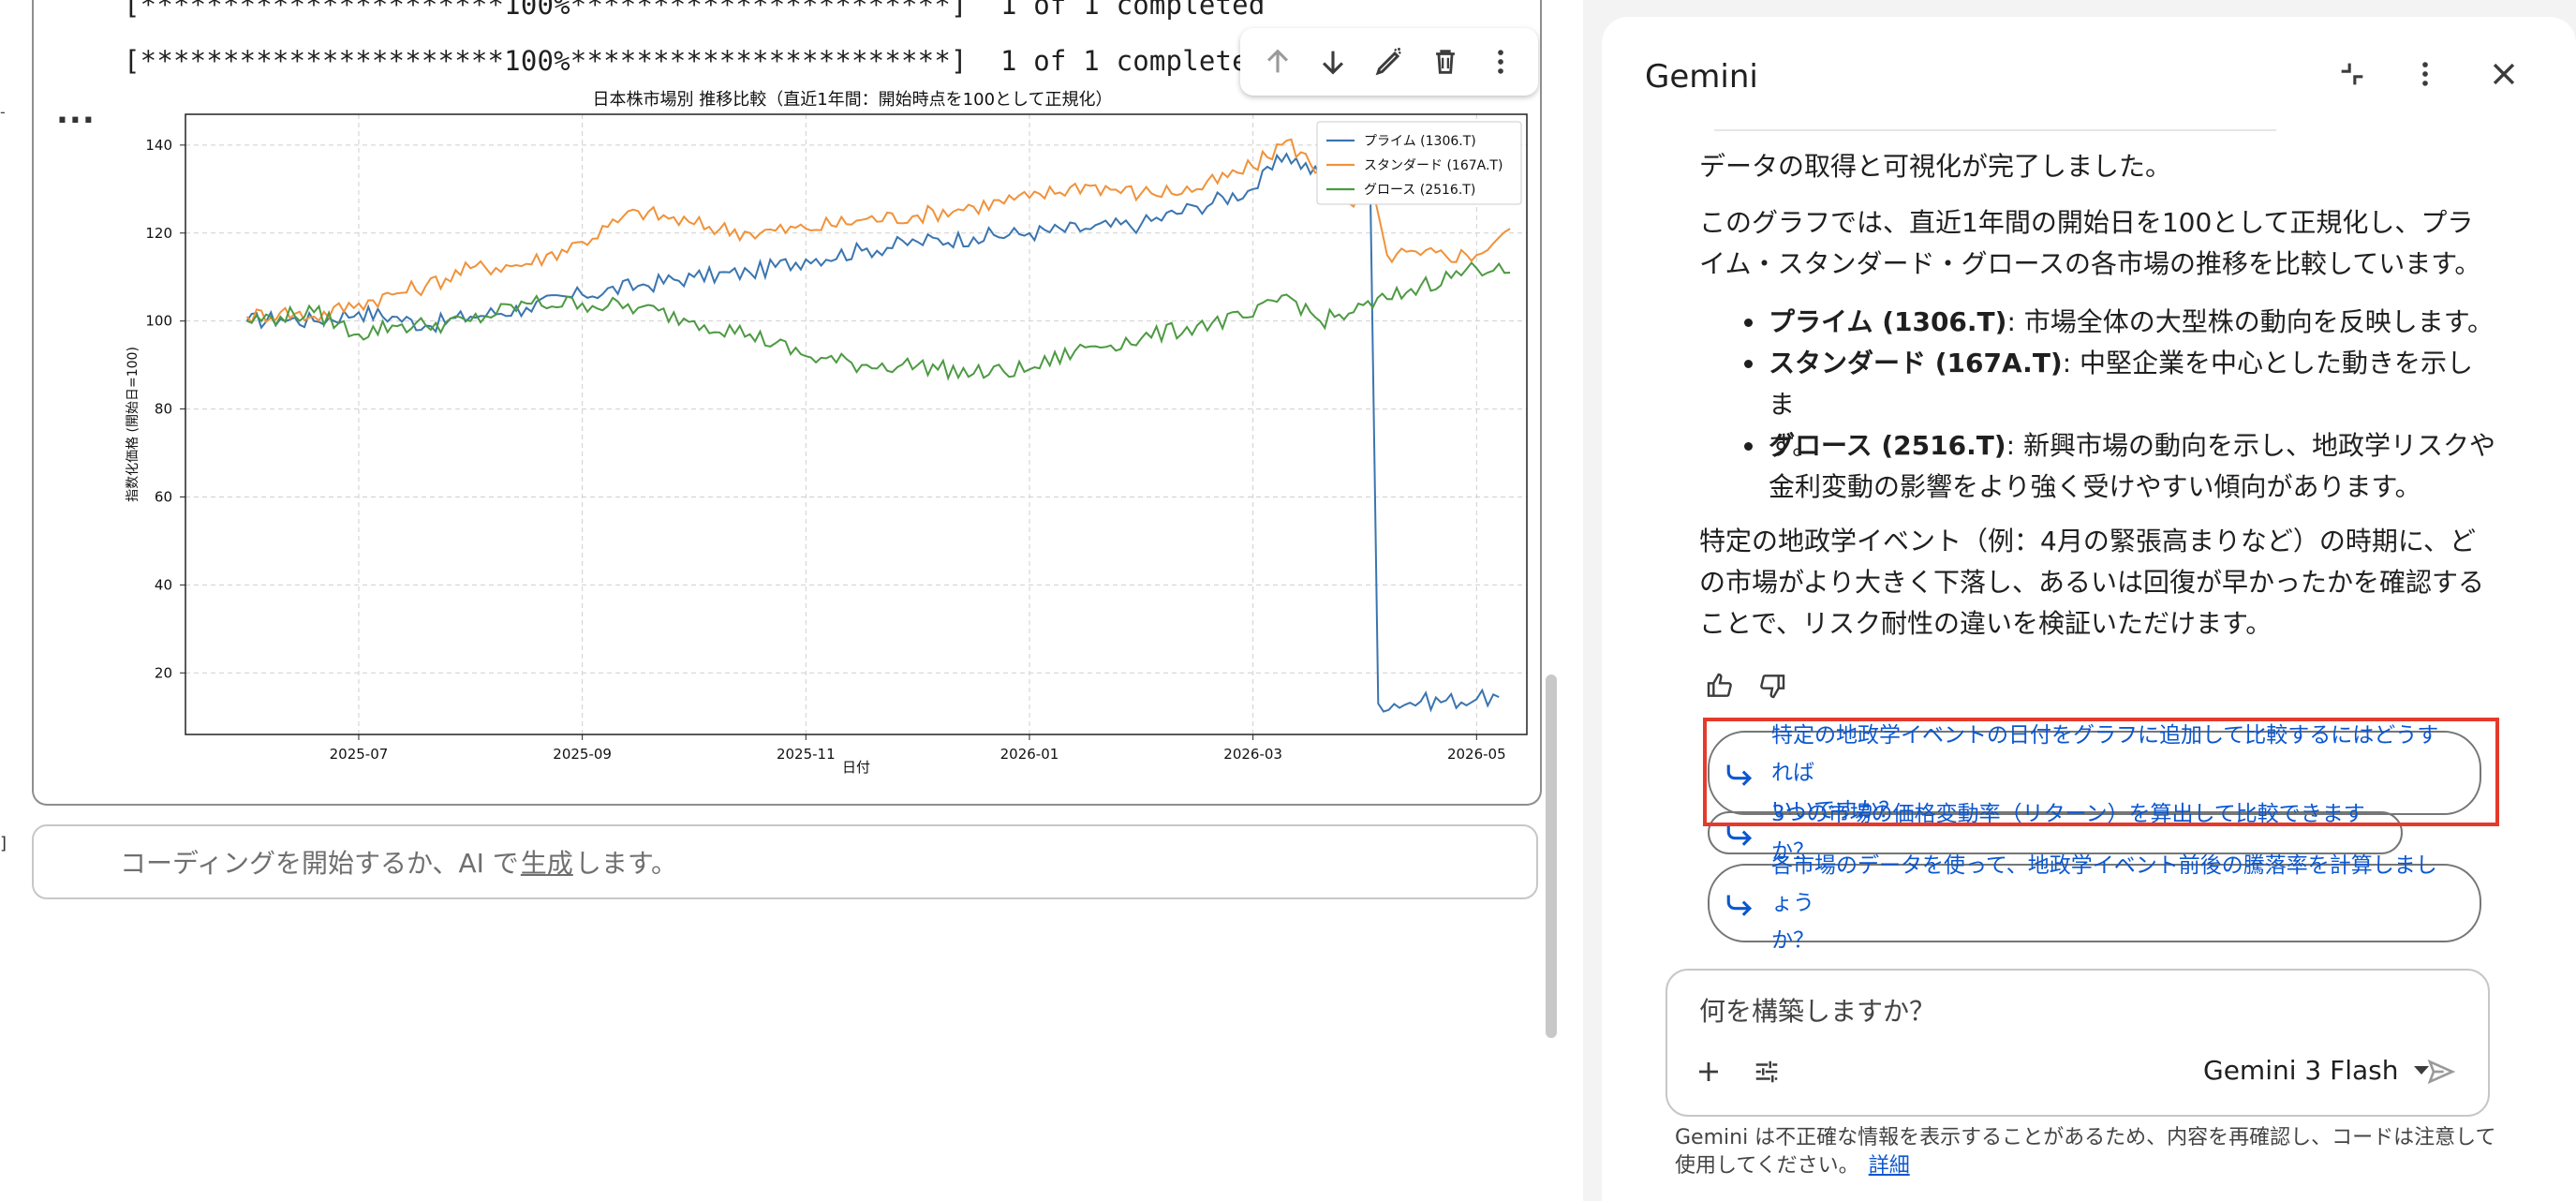 This screenshot has height=1201, width=2576. What do you see at coordinates (2104, 884) in the screenshot?
I see `suggestion-line: 各市場のデータを使って、地政学イベント前後の騰落率を計算しましょう` at bounding box center [2104, 884].